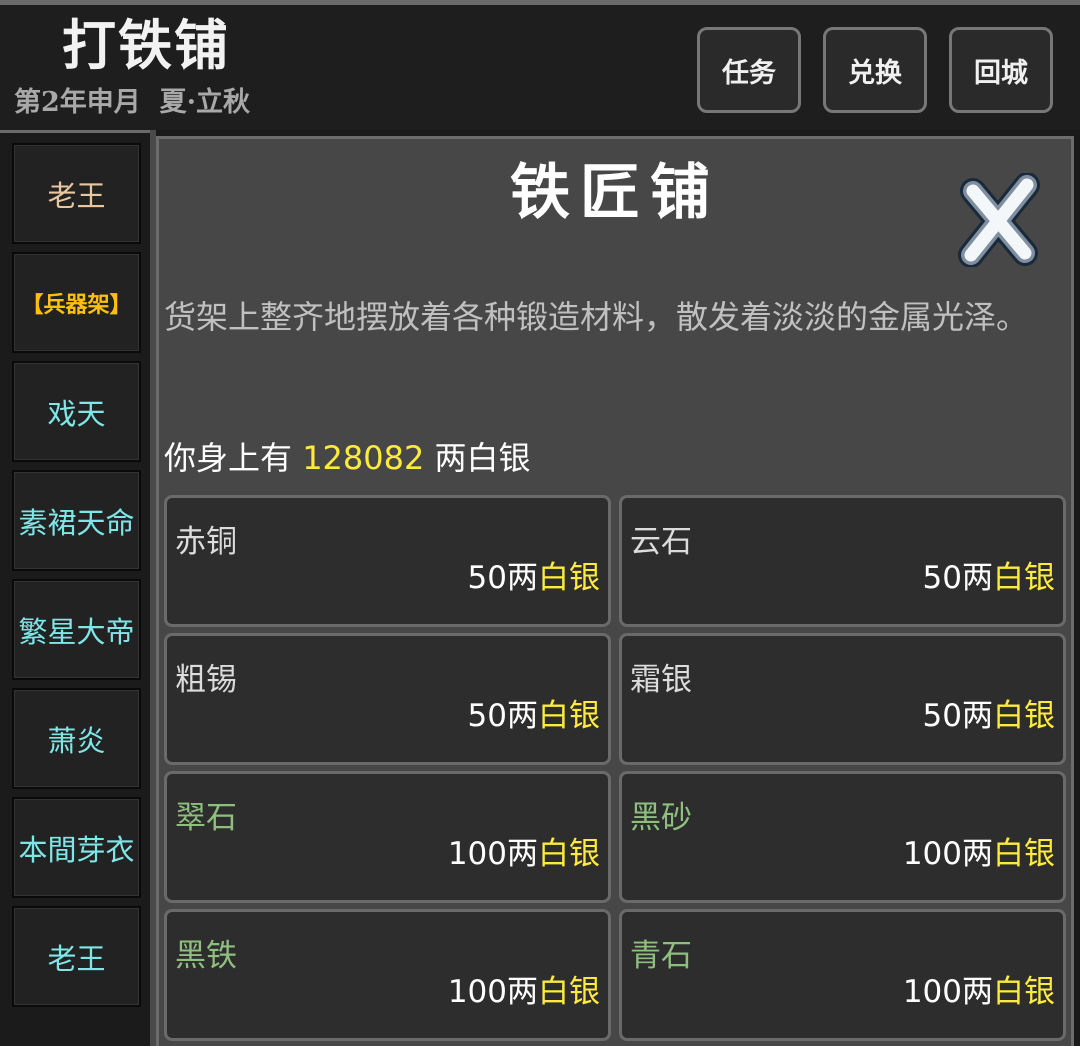  Describe the element at coordinates (661, 680) in the screenshot. I see `item-name: 霜银` at that location.